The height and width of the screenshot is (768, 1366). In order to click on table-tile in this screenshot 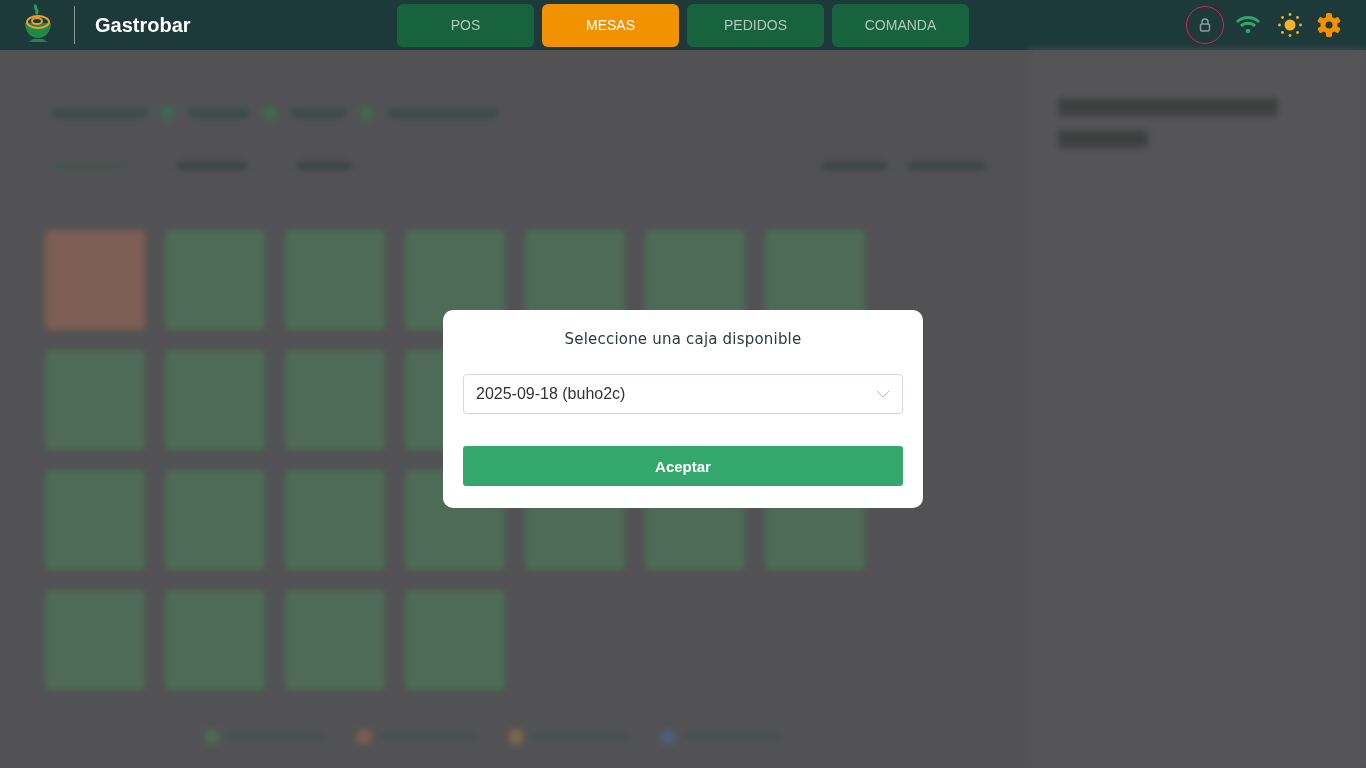, I will do `click(95, 280)`.